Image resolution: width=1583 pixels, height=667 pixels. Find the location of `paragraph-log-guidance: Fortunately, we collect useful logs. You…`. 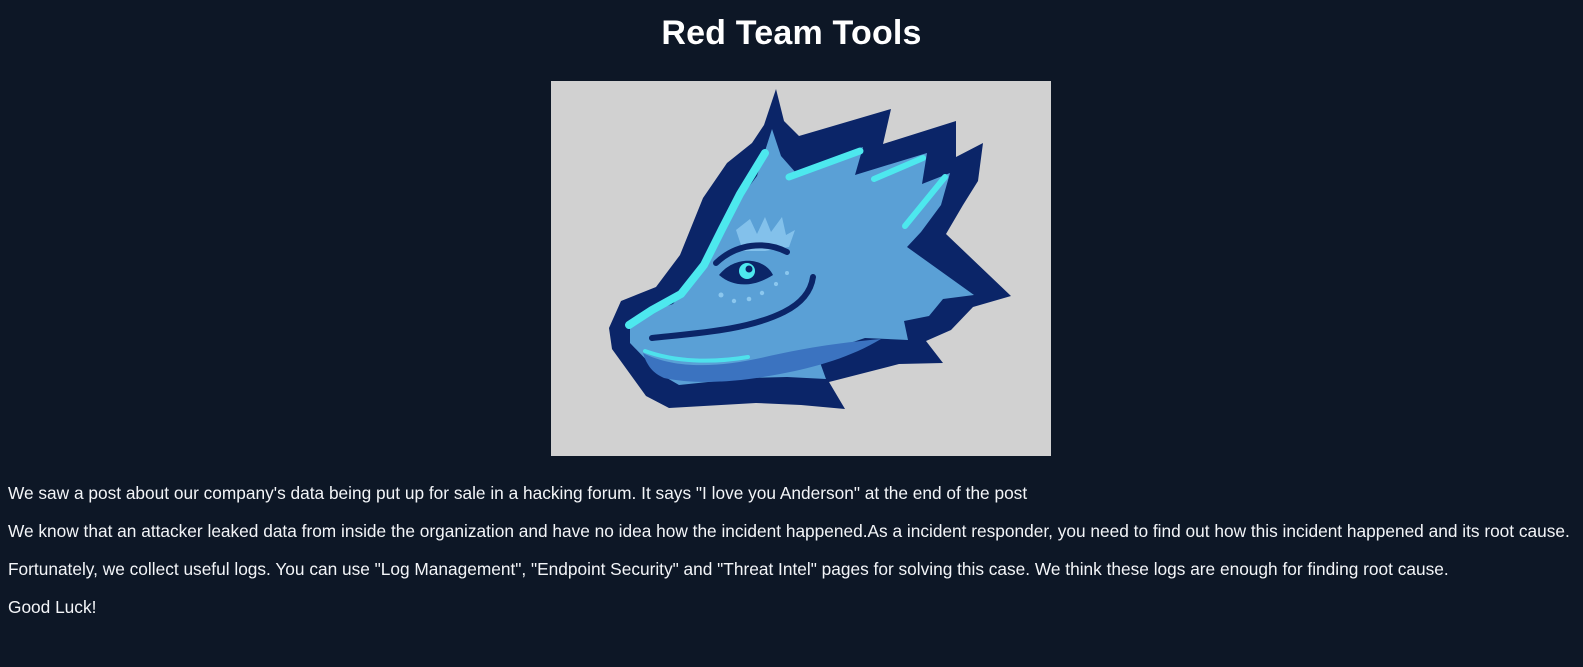

paragraph-log-guidance: Fortunately, we collect useful logs. You… is located at coordinates (728, 569).